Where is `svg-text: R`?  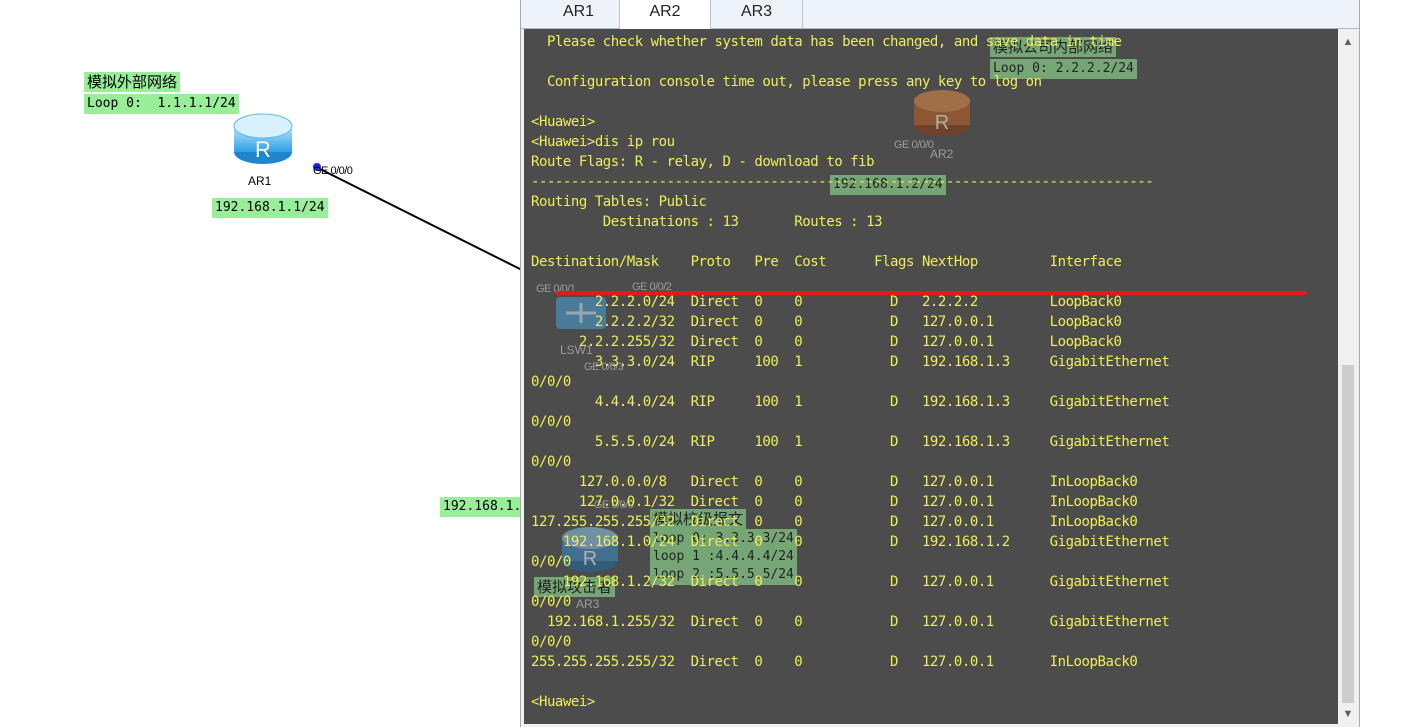 svg-text: R is located at coordinates (263, 149).